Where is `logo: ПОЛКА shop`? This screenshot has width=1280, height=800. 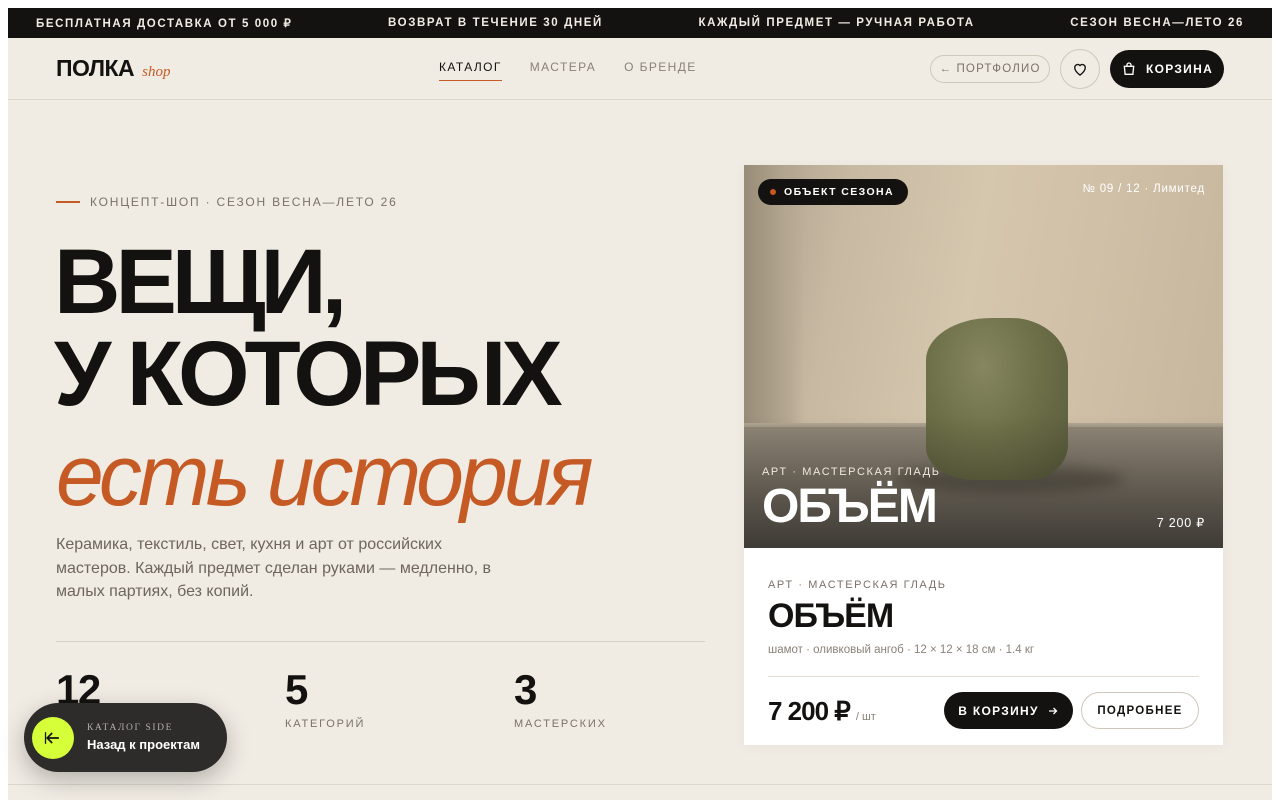
logo: ПОЛКА shop is located at coordinates (113, 68).